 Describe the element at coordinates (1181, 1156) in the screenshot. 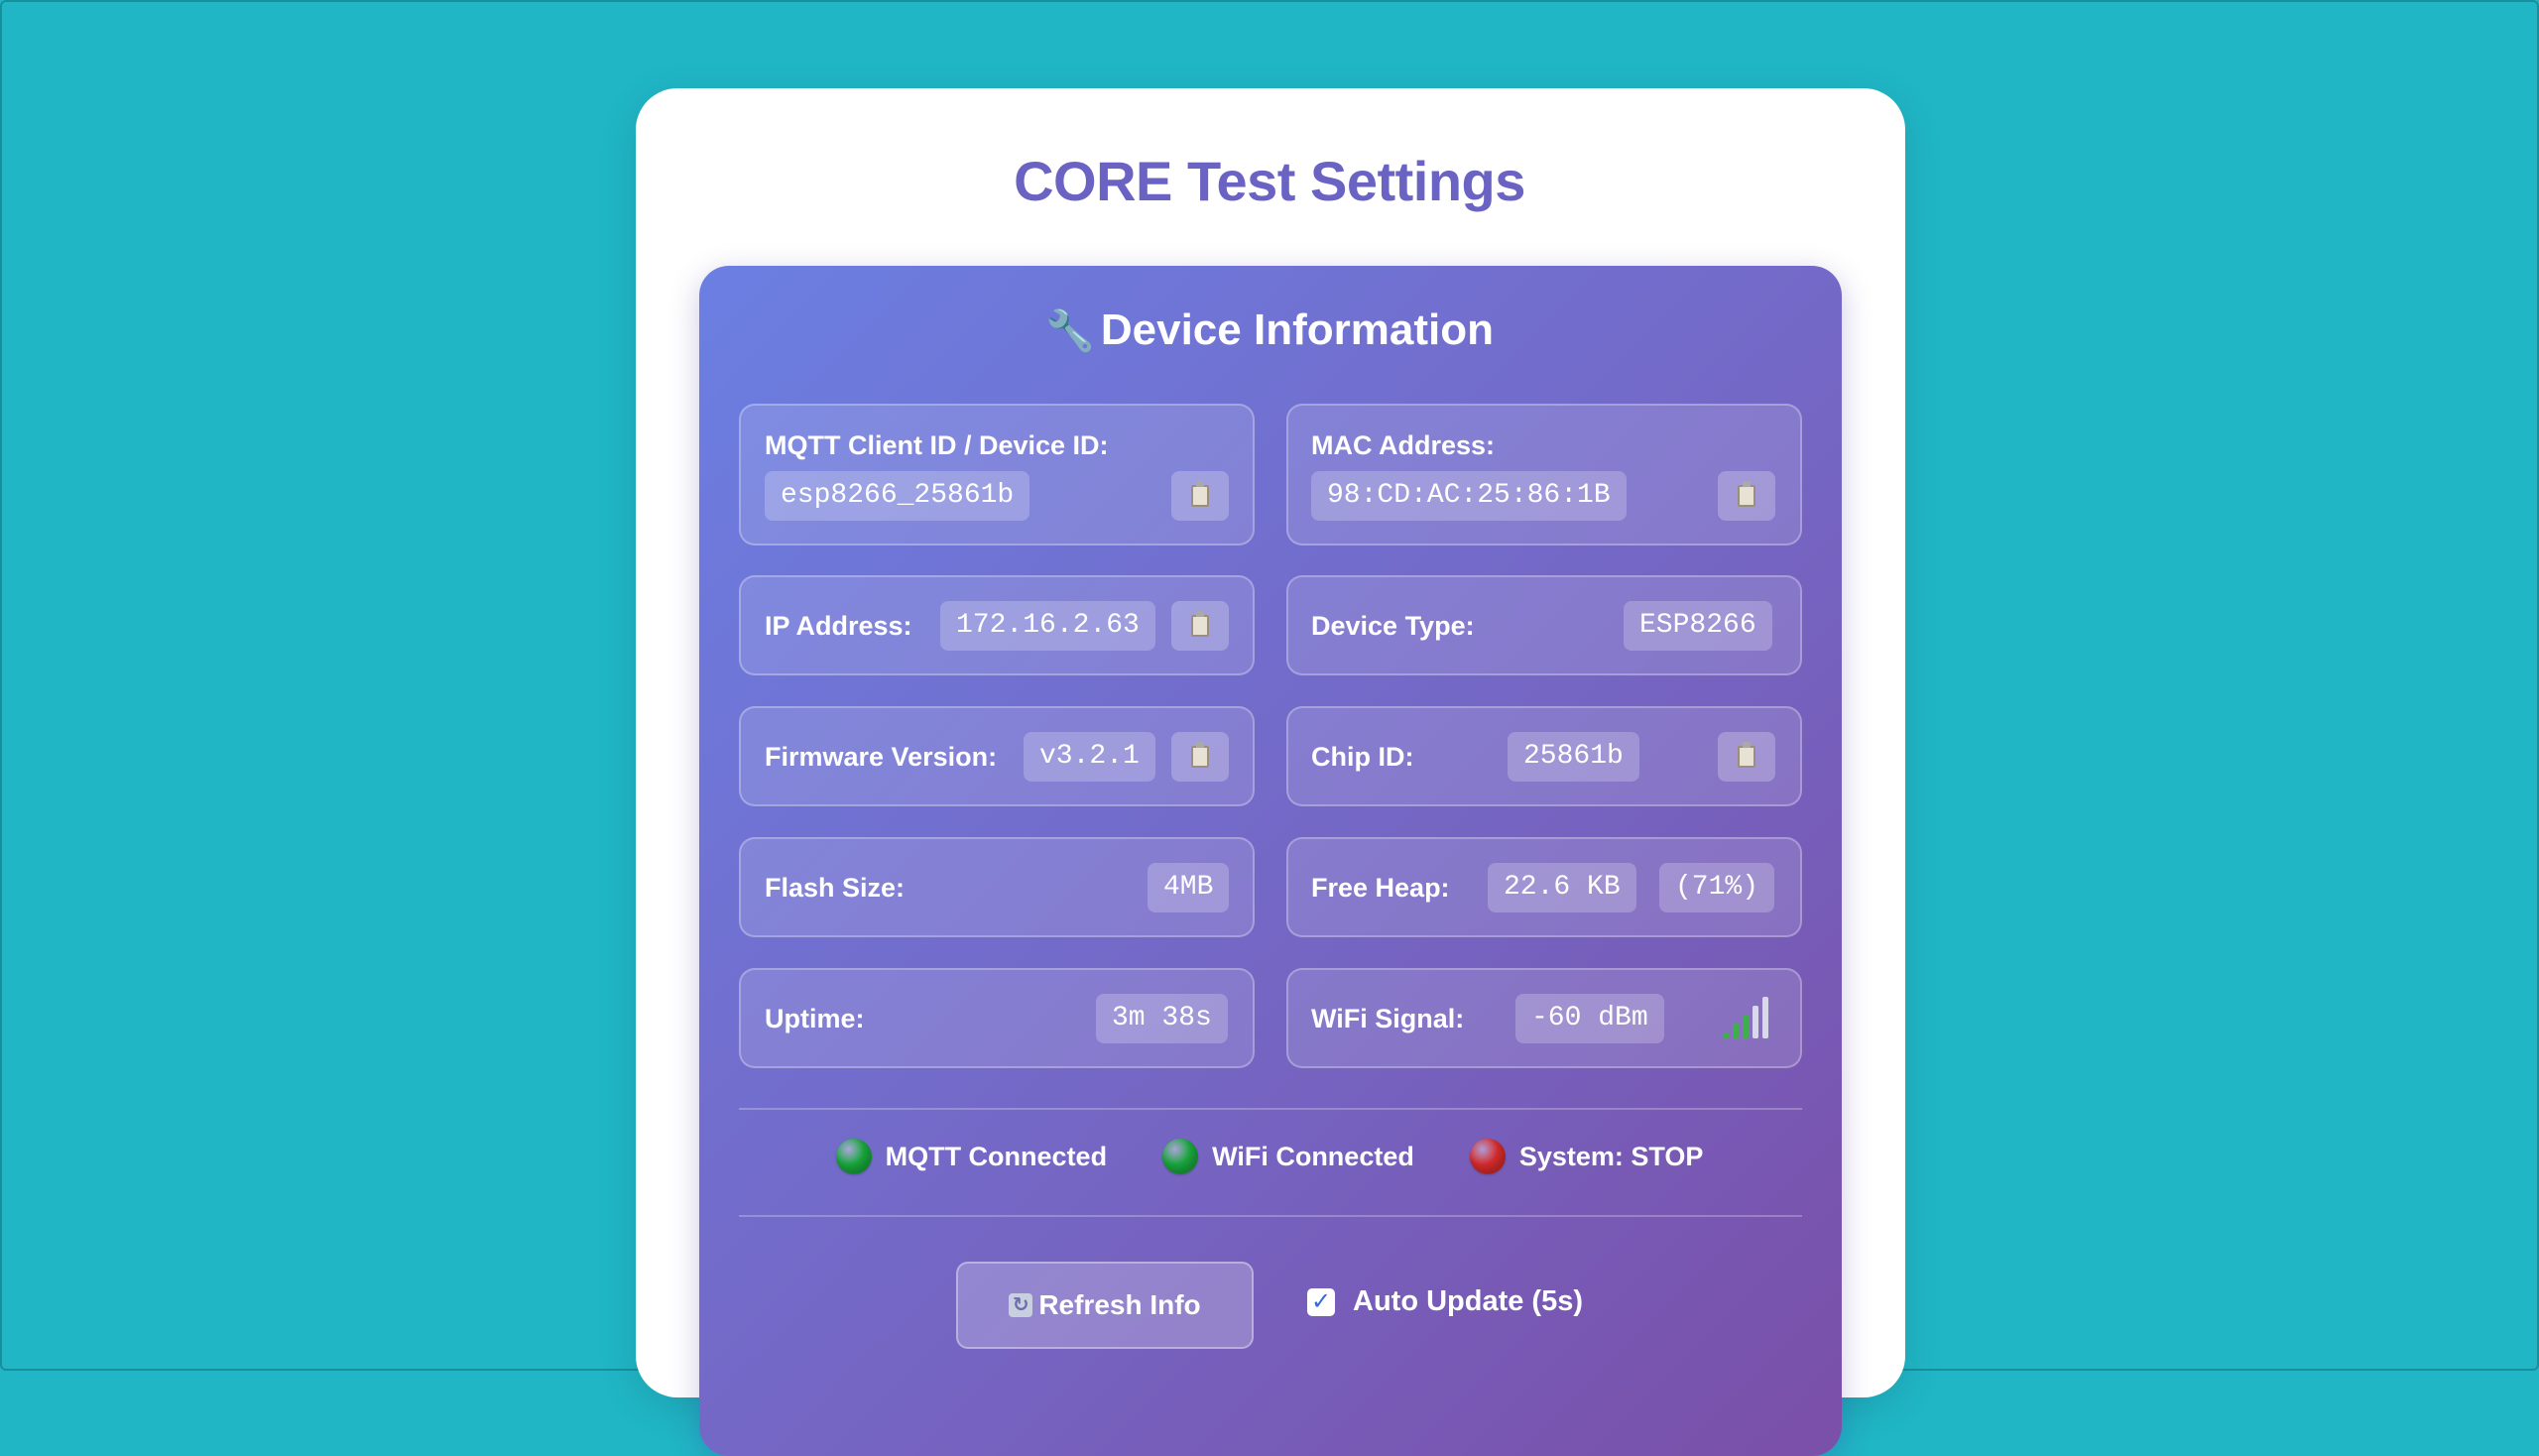

I see `wifi-status-dot` at that location.